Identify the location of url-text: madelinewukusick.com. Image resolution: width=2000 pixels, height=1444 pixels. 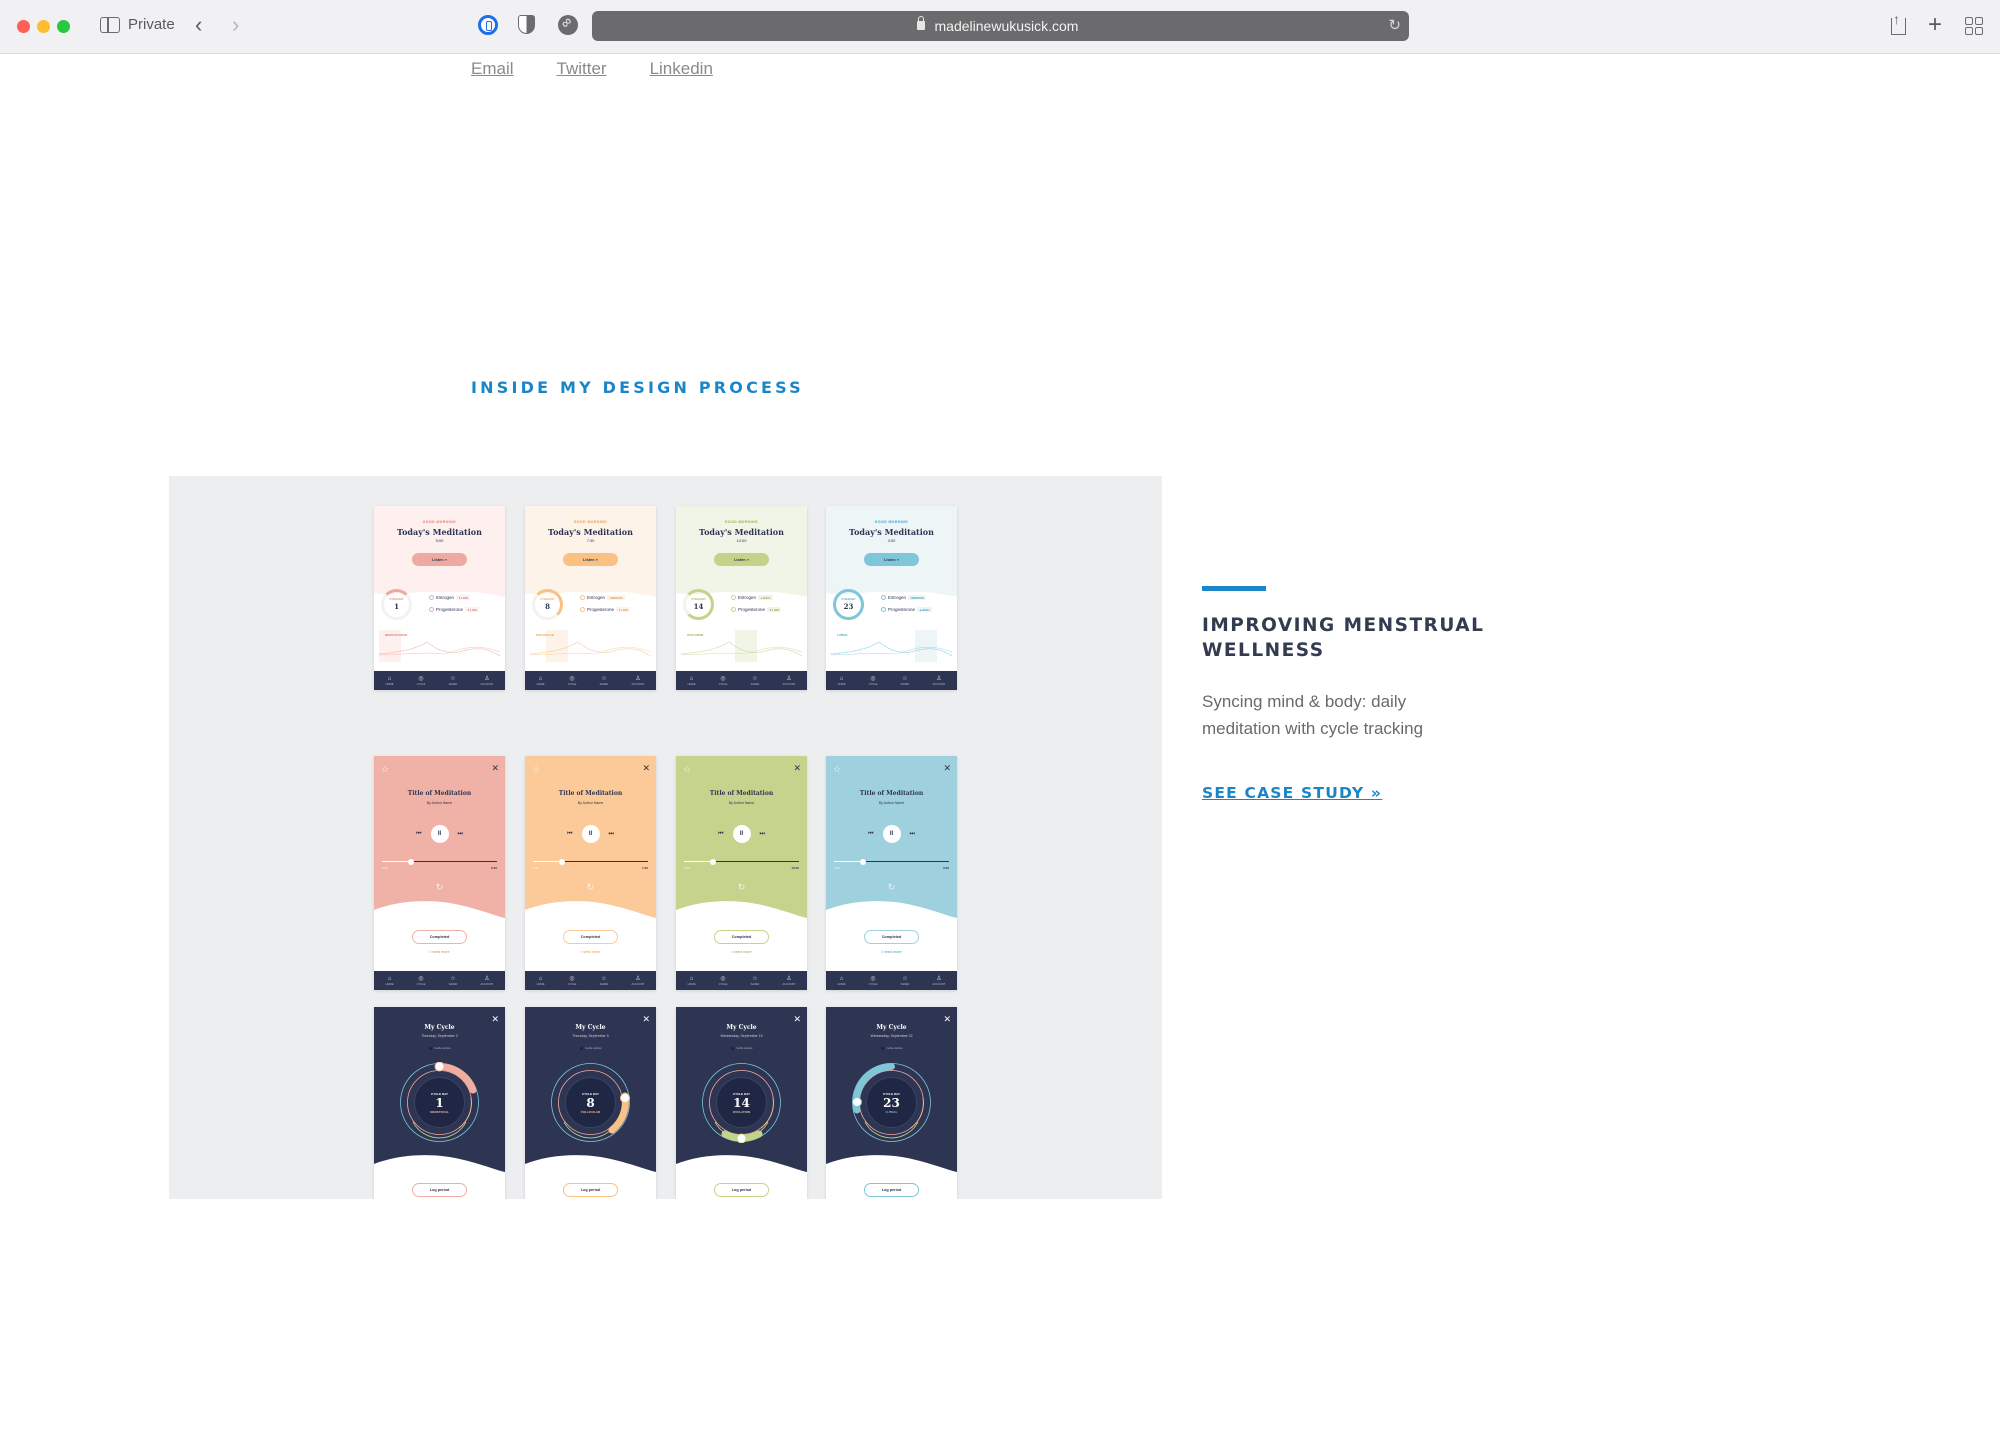
(1000, 26).